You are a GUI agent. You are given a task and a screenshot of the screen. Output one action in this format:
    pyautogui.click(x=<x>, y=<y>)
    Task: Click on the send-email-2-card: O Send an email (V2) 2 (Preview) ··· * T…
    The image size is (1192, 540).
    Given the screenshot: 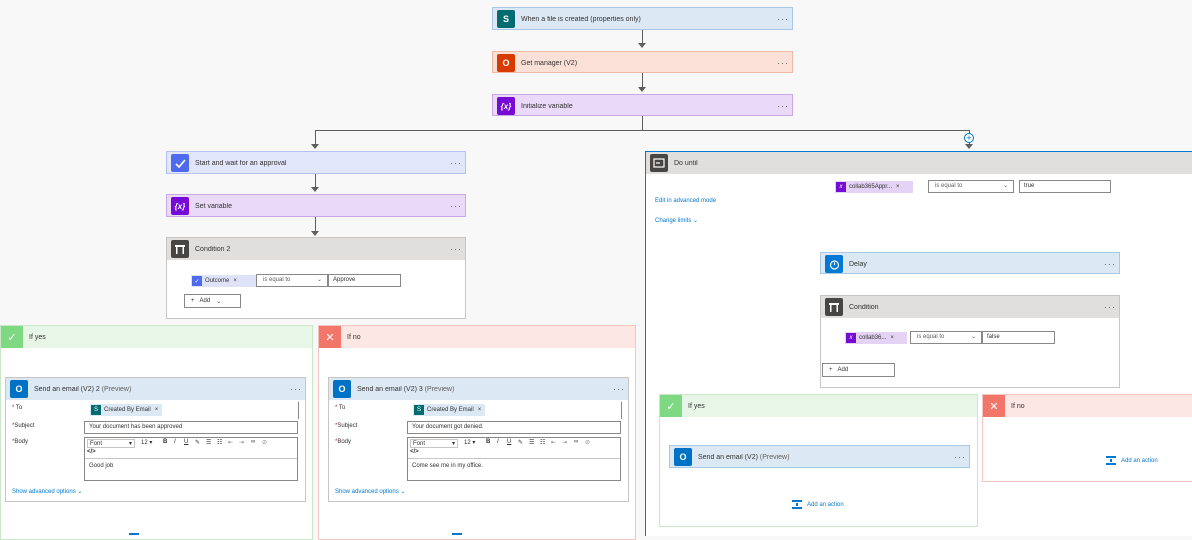 What is the action you would take?
    pyautogui.click(x=155, y=439)
    